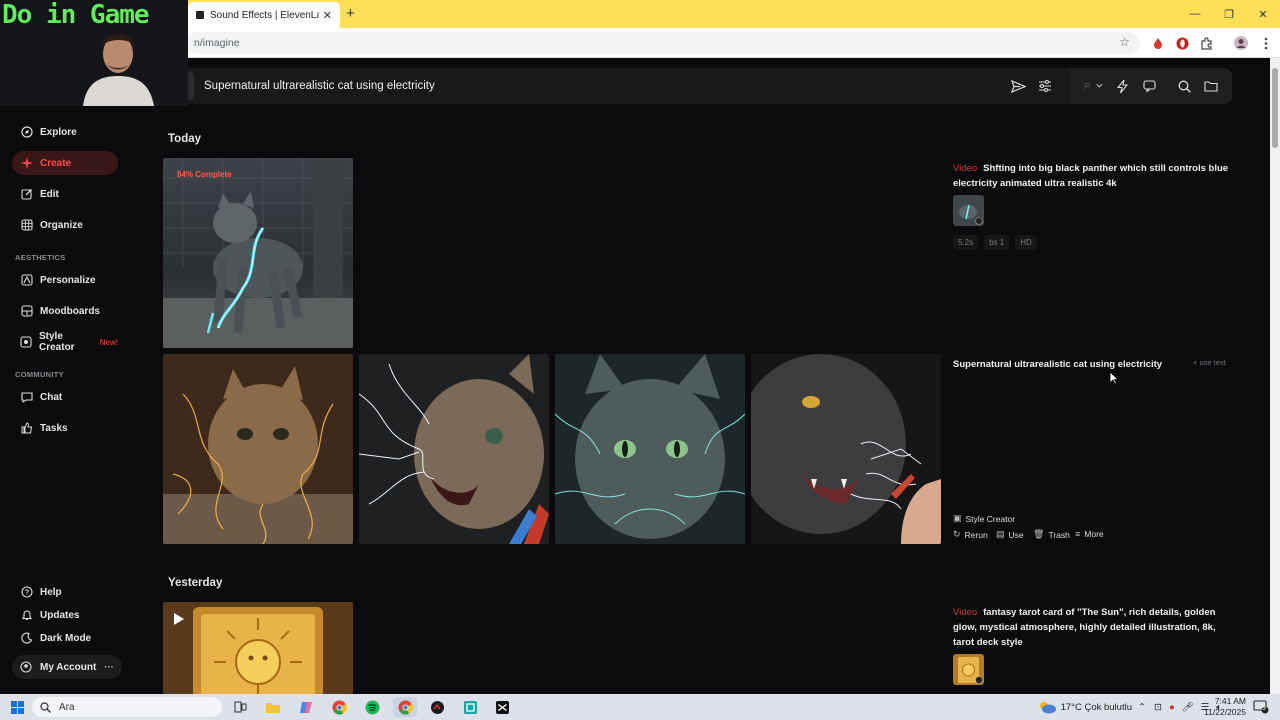 This screenshot has height=720, width=1280. What do you see at coordinates (1016, 534) in the screenshot?
I see `use-label: Use` at bounding box center [1016, 534].